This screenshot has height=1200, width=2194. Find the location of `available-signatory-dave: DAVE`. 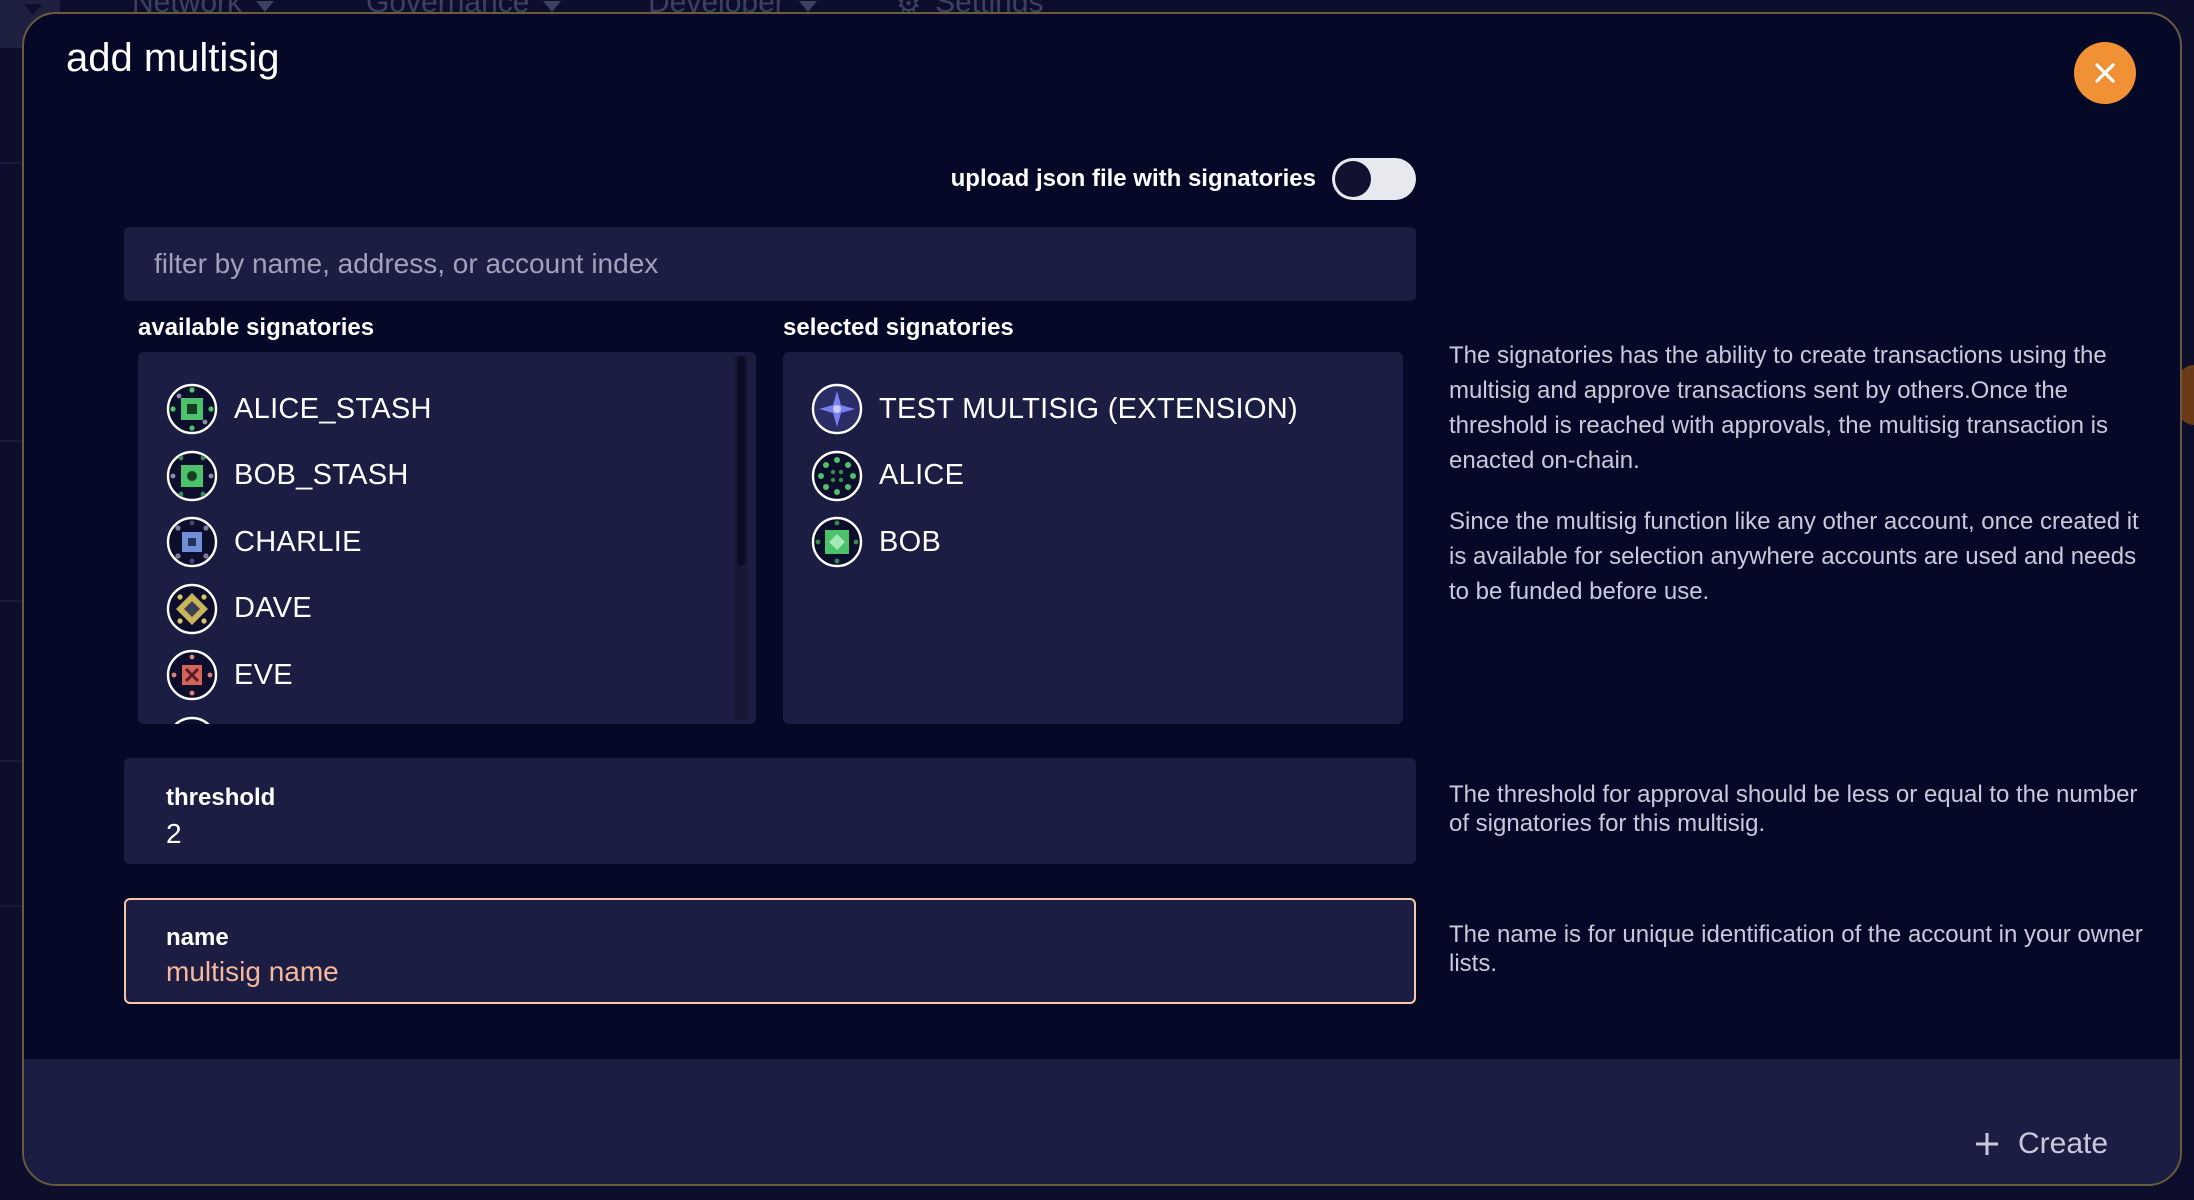

available-signatory-dave: DAVE is located at coordinates (461, 609).